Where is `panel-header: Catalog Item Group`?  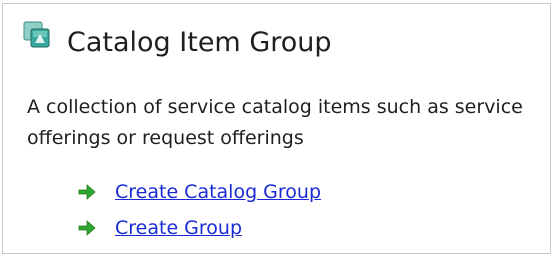 panel-header: Catalog Item Group is located at coordinates (177, 41).